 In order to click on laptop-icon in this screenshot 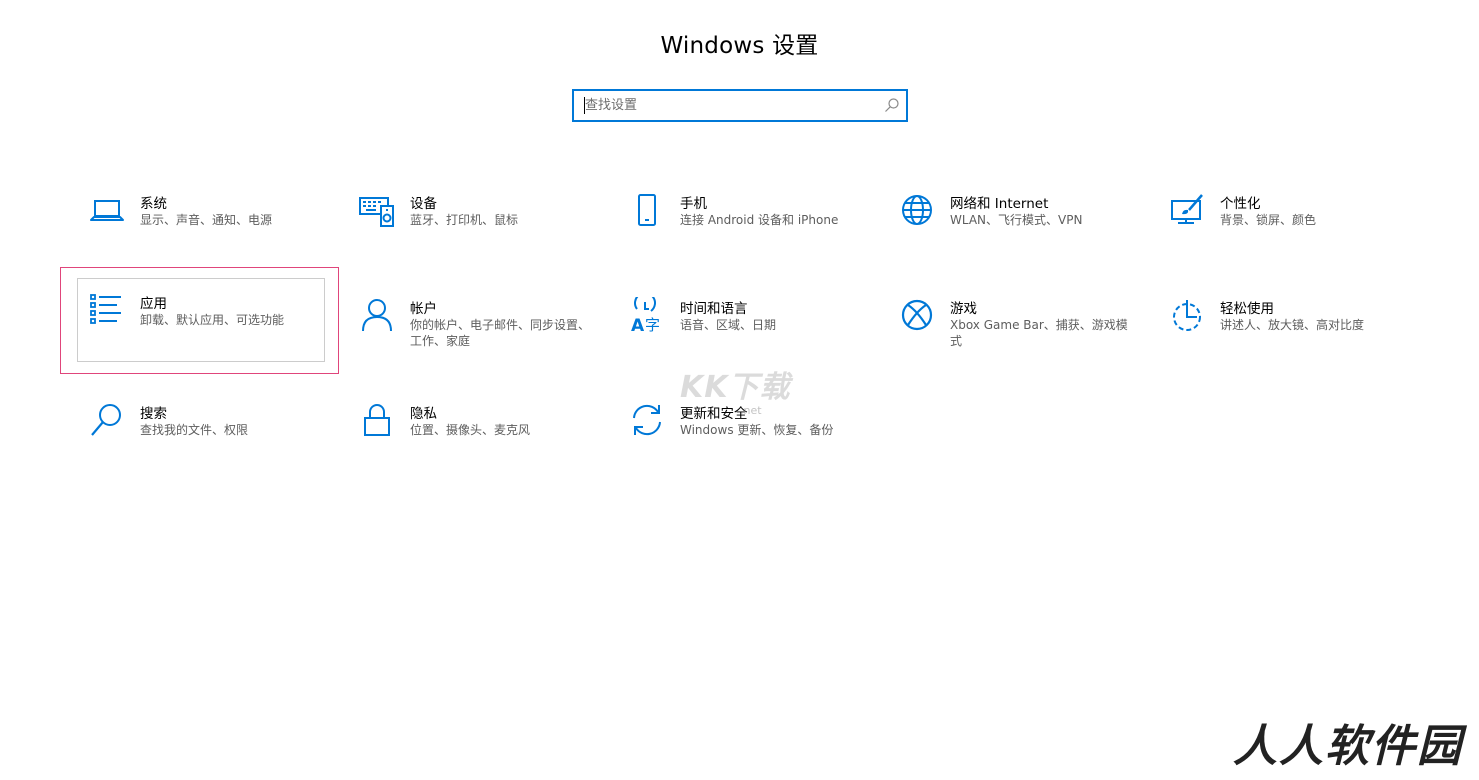, I will do `click(107, 210)`.